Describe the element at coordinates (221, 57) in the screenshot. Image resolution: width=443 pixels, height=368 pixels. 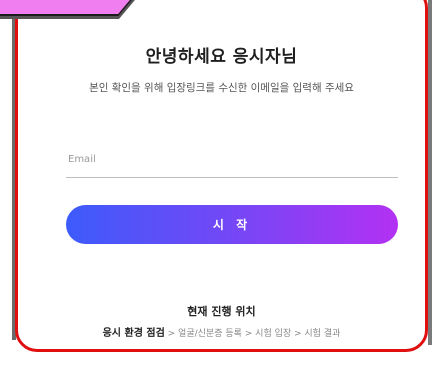
I see `page-title: 안녕하세요 응시자님` at that location.